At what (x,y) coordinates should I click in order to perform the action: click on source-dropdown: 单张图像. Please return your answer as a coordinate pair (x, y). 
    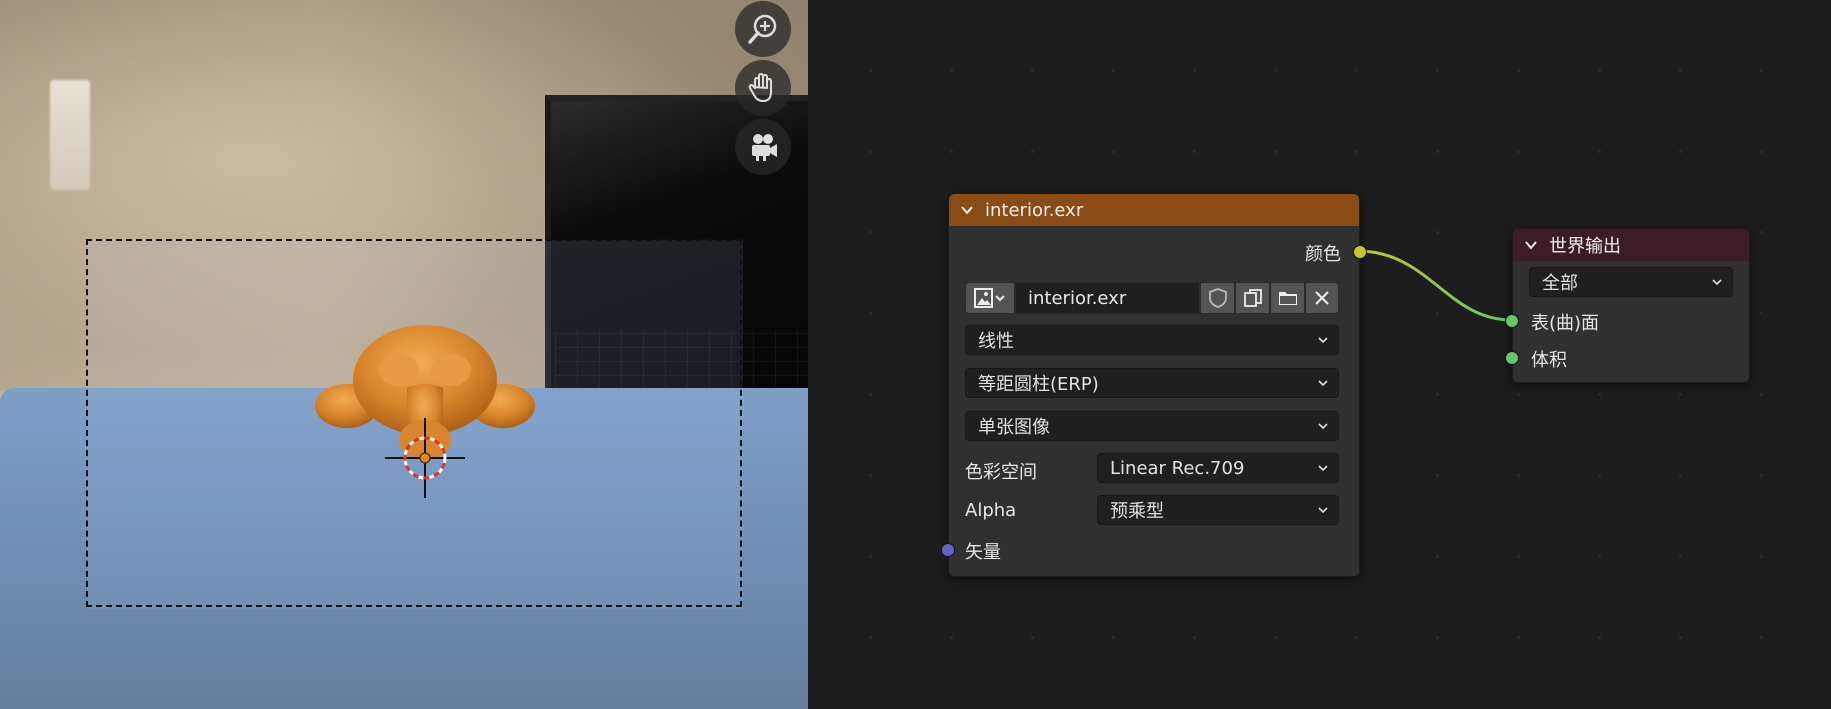
    Looking at the image, I should click on (1152, 426).